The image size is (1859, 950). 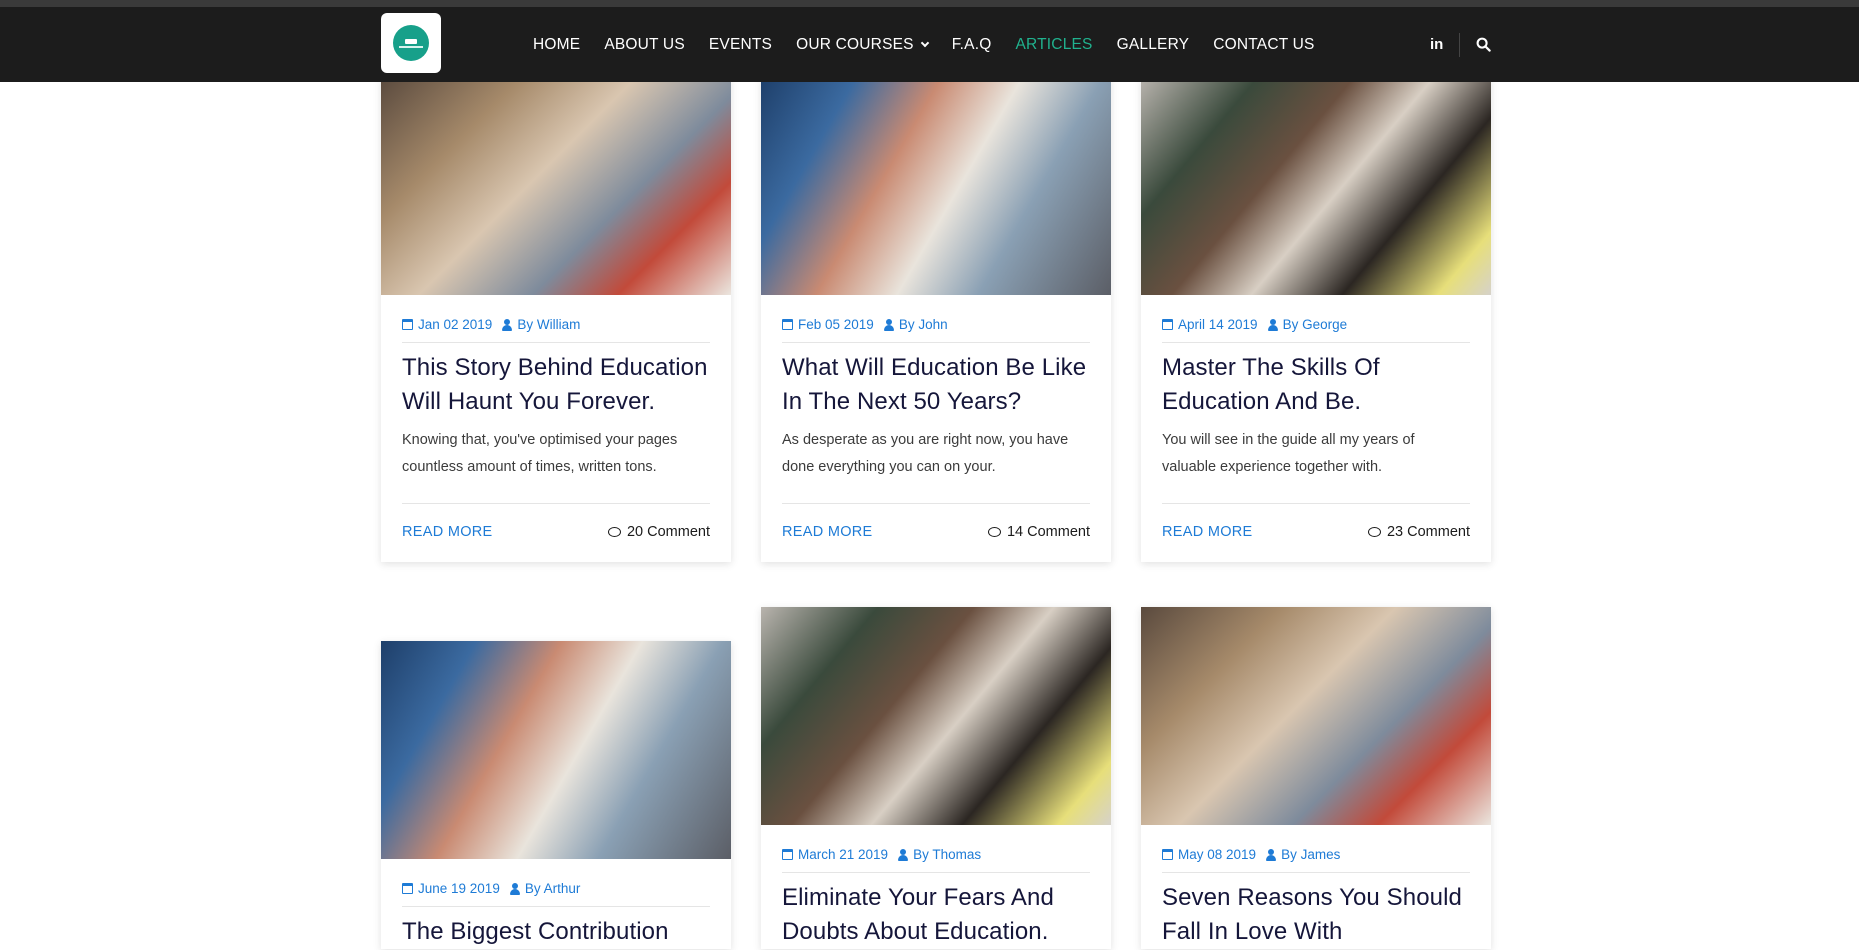 What do you see at coordinates (843, 854) in the screenshot?
I see `article-date-label: March 21 2019` at bounding box center [843, 854].